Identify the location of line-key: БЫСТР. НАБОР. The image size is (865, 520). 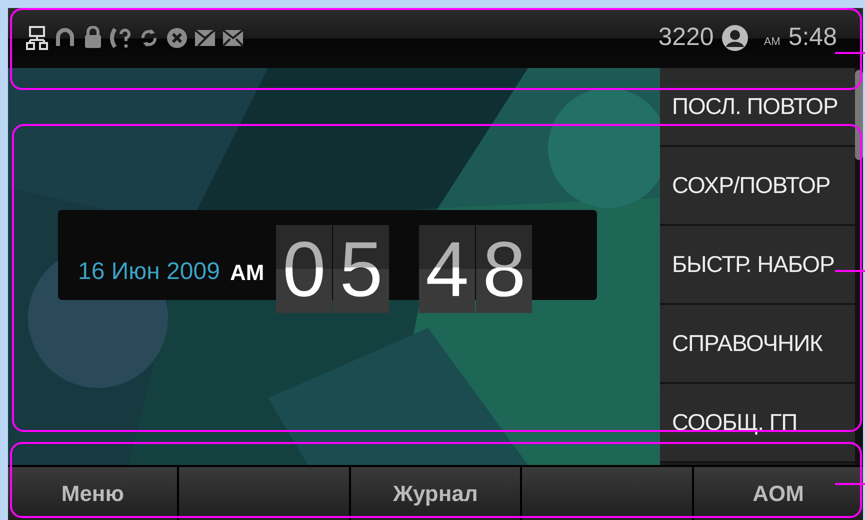
(757, 265).